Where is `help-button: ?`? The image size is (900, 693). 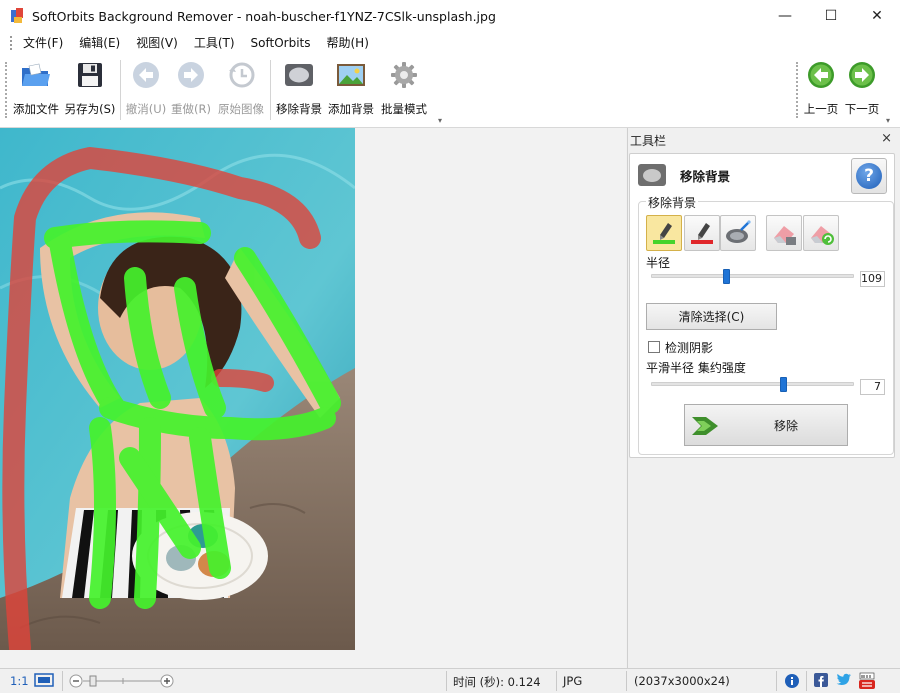 help-button: ? is located at coordinates (869, 176).